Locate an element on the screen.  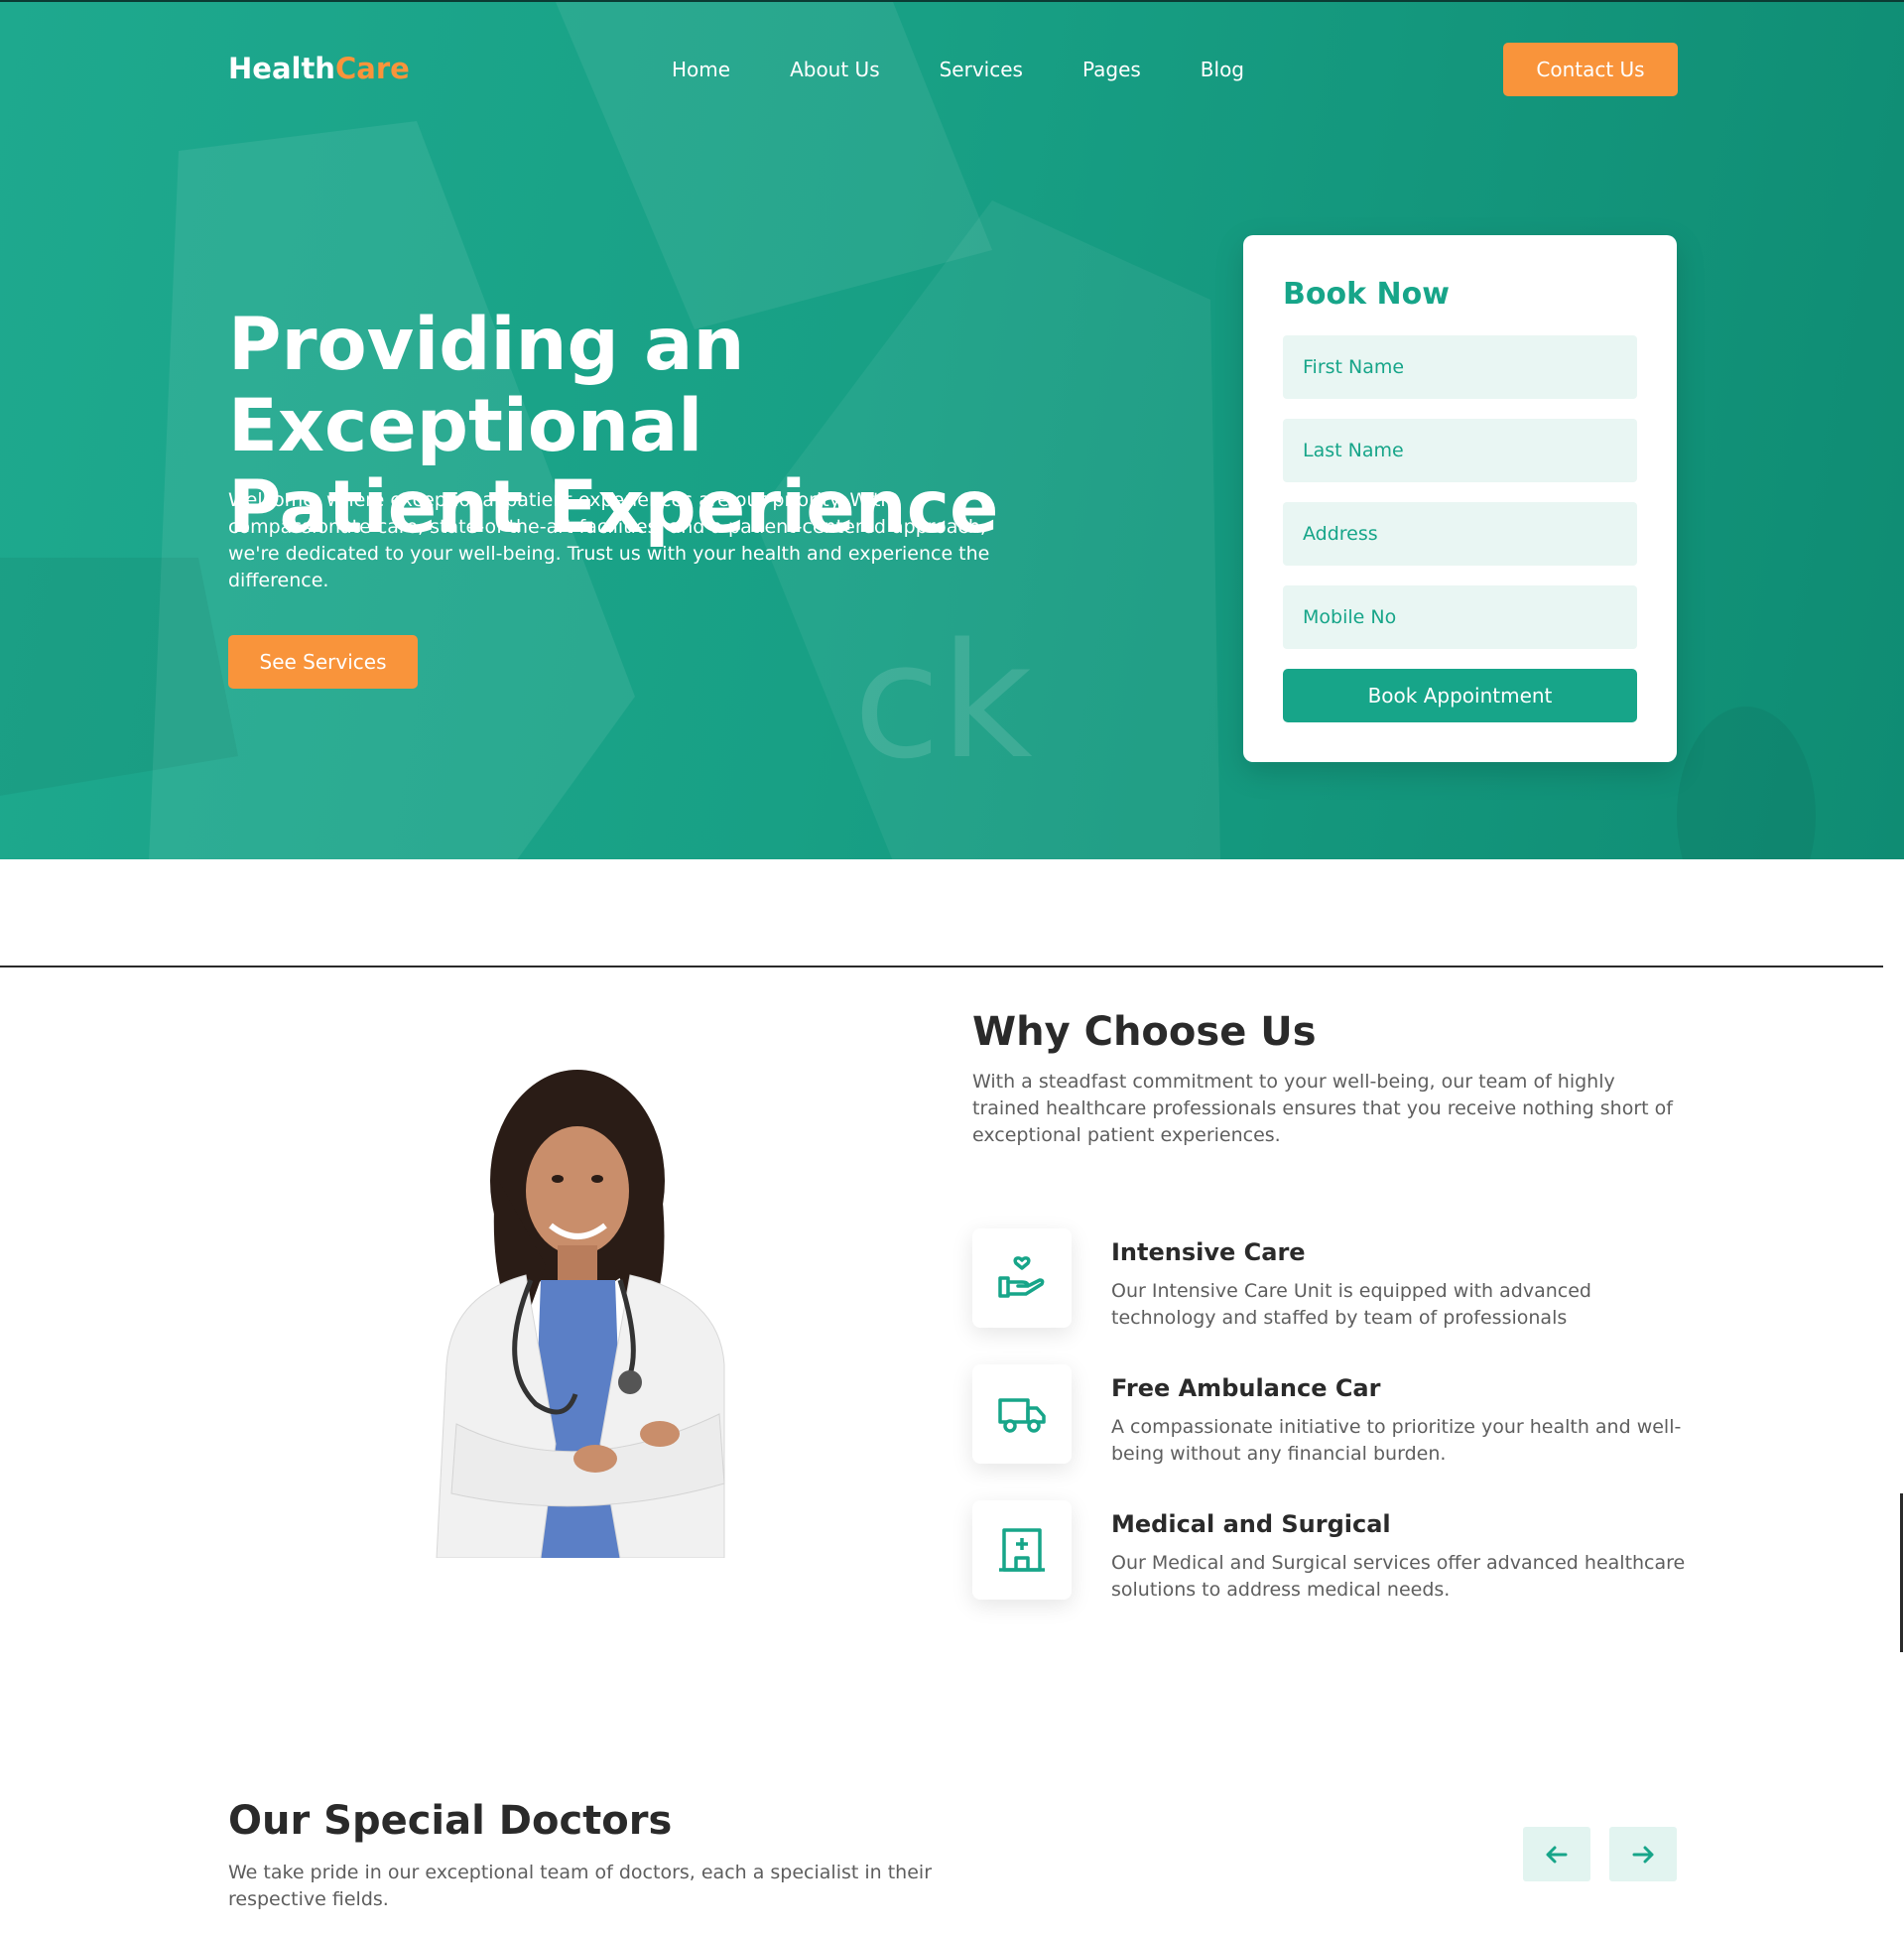
first-name-field: First Name is located at coordinates (1460, 367).